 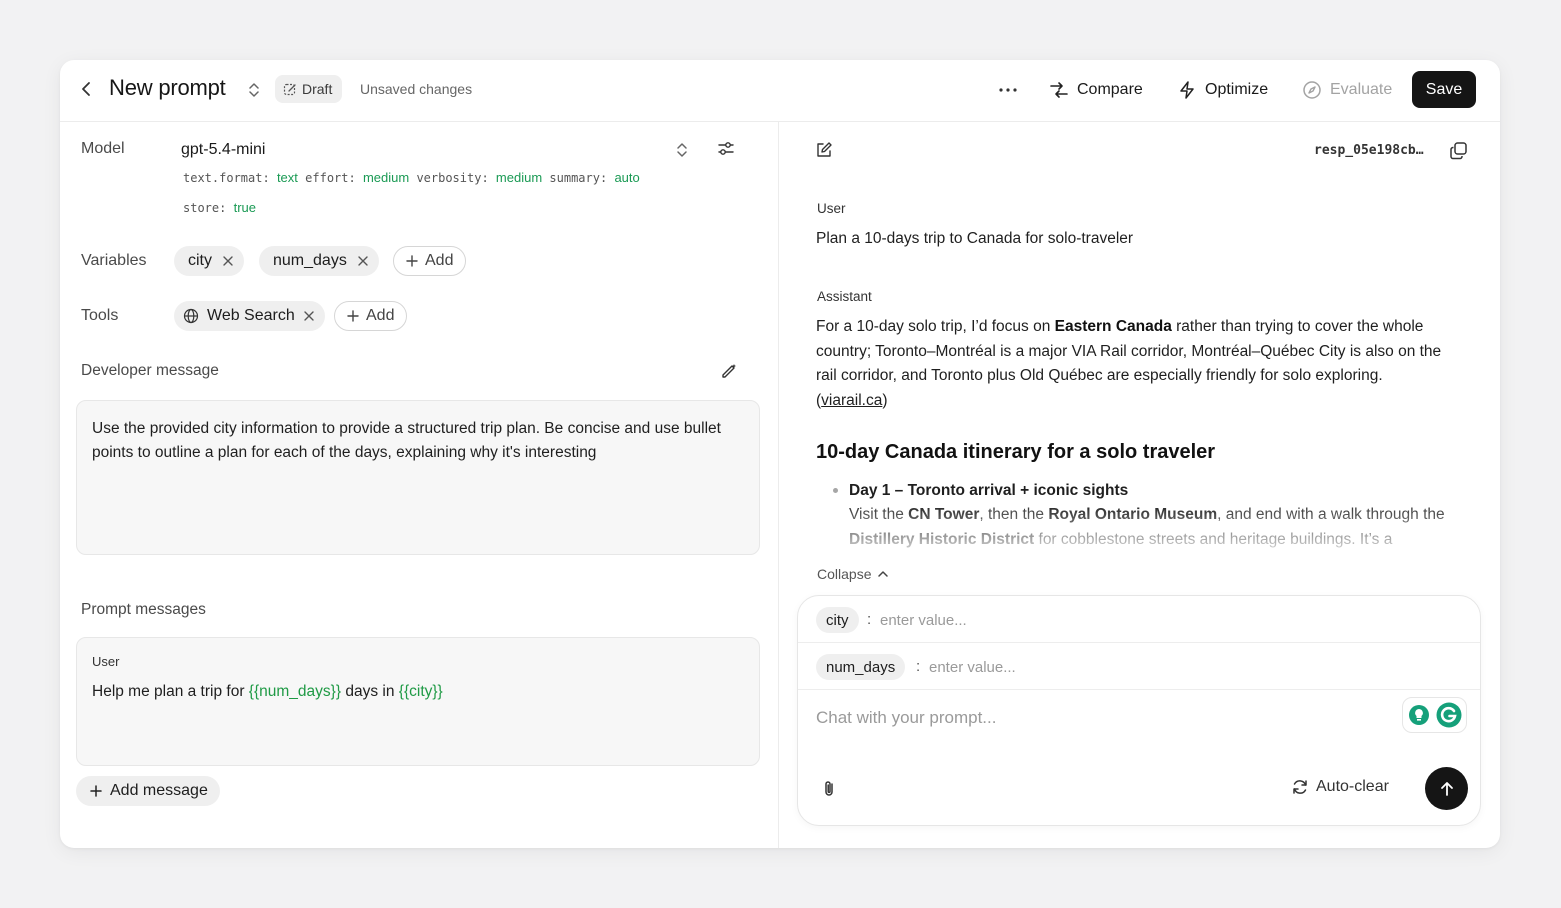 What do you see at coordinates (150, 370) in the screenshot?
I see `developer-message-label: Developer message` at bounding box center [150, 370].